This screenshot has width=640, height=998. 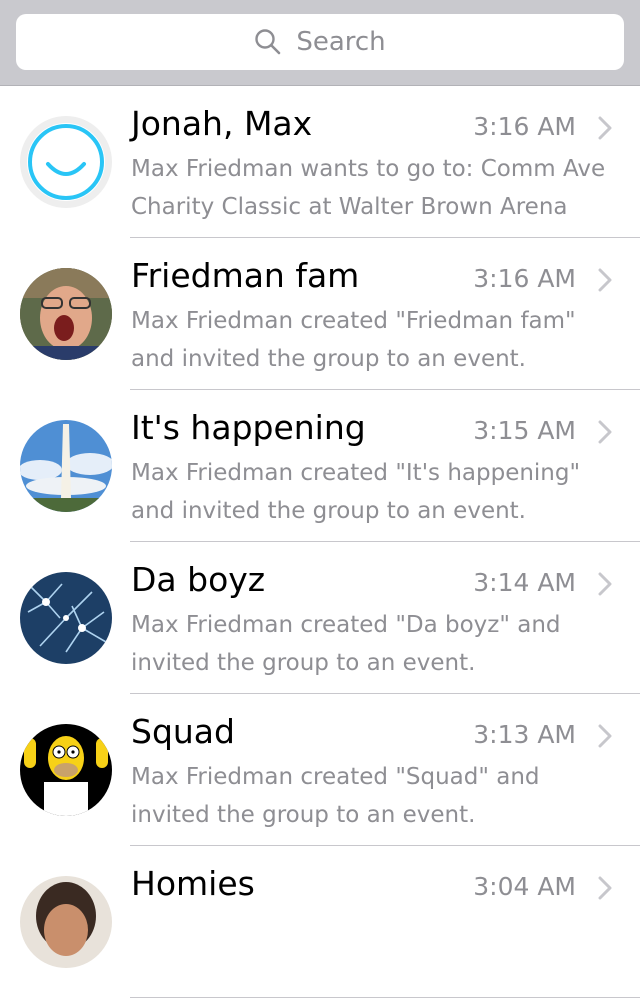 I want to click on fireworks-photo-icon, so click(x=66, y=618).